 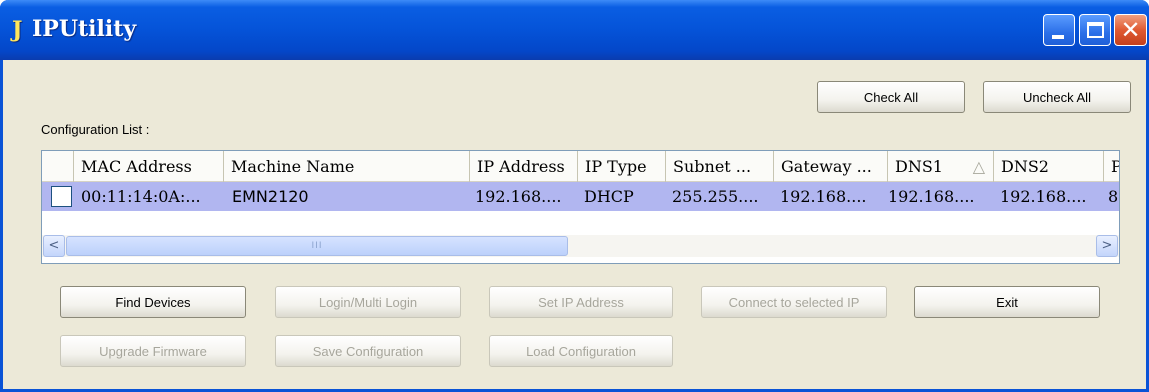 What do you see at coordinates (368, 302) in the screenshot?
I see `login-multi-login-button: Login/Multi Login` at bounding box center [368, 302].